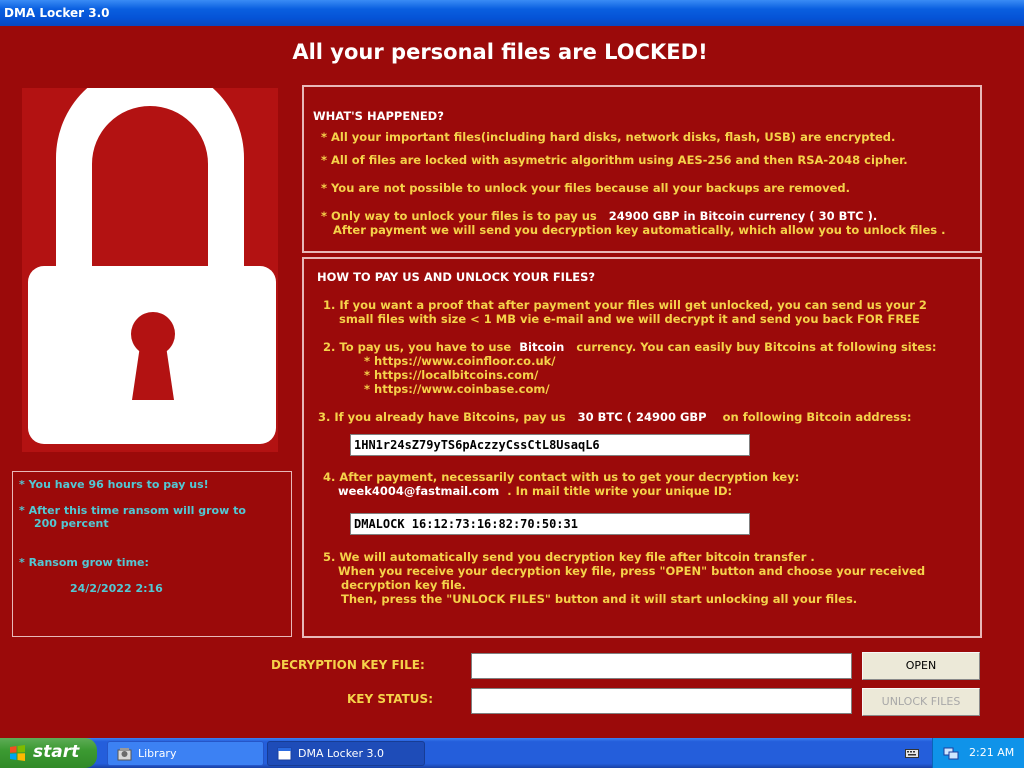  Describe the element at coordinates (417, 347) in the screenshot. I see `step-2-prefix: 2. To pay us, you have to use` at that location.